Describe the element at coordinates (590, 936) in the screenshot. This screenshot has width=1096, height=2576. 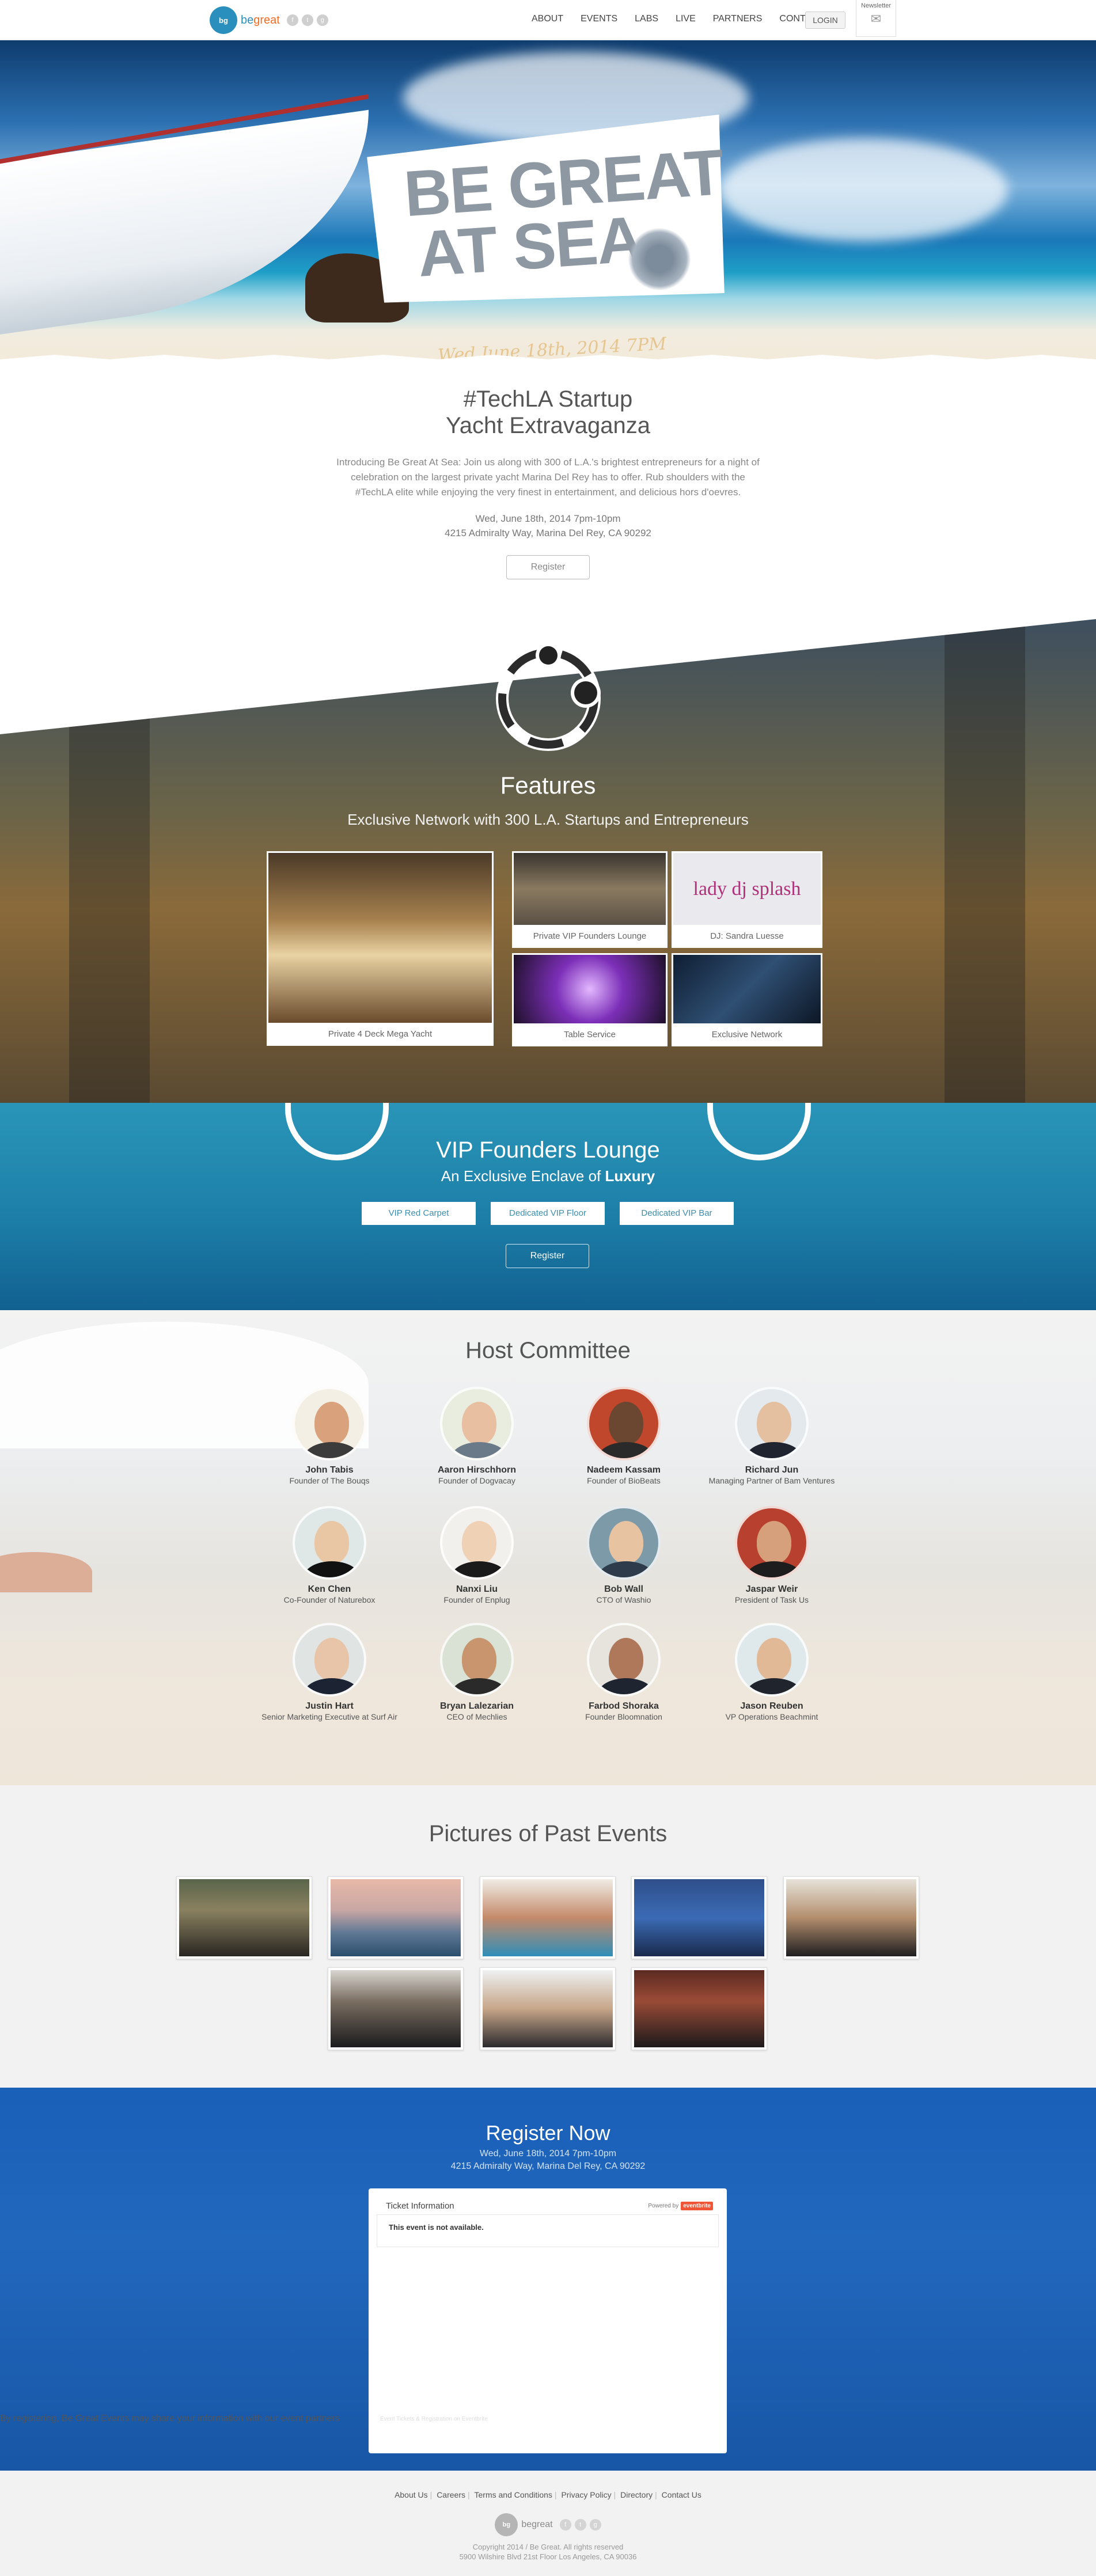
I see `feature-caption: Private VIP Founders Lounge` at that location.